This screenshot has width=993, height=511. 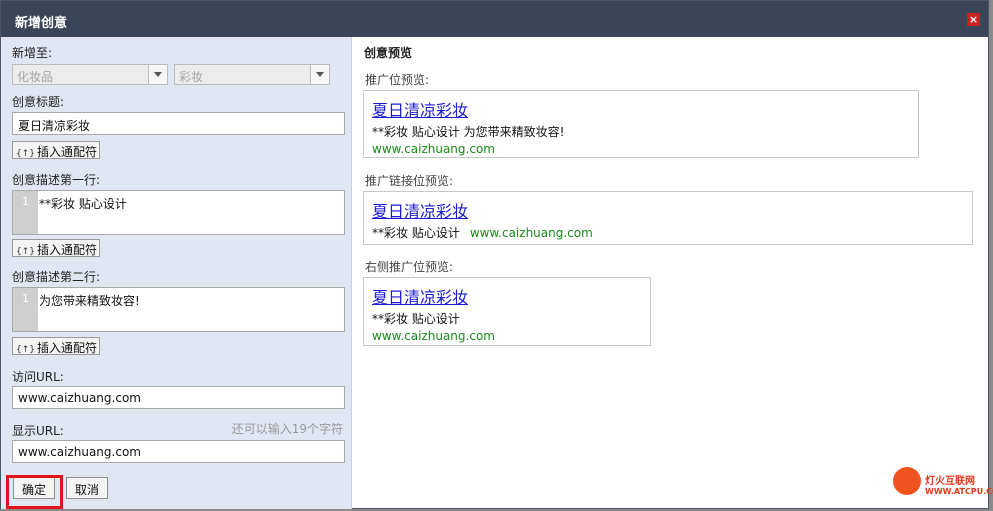 What do you see at coordinates (83, 204) in the screenshot?
I see `desc1-text: **彩妆 贴心设计` at bounding box center [83, 204].